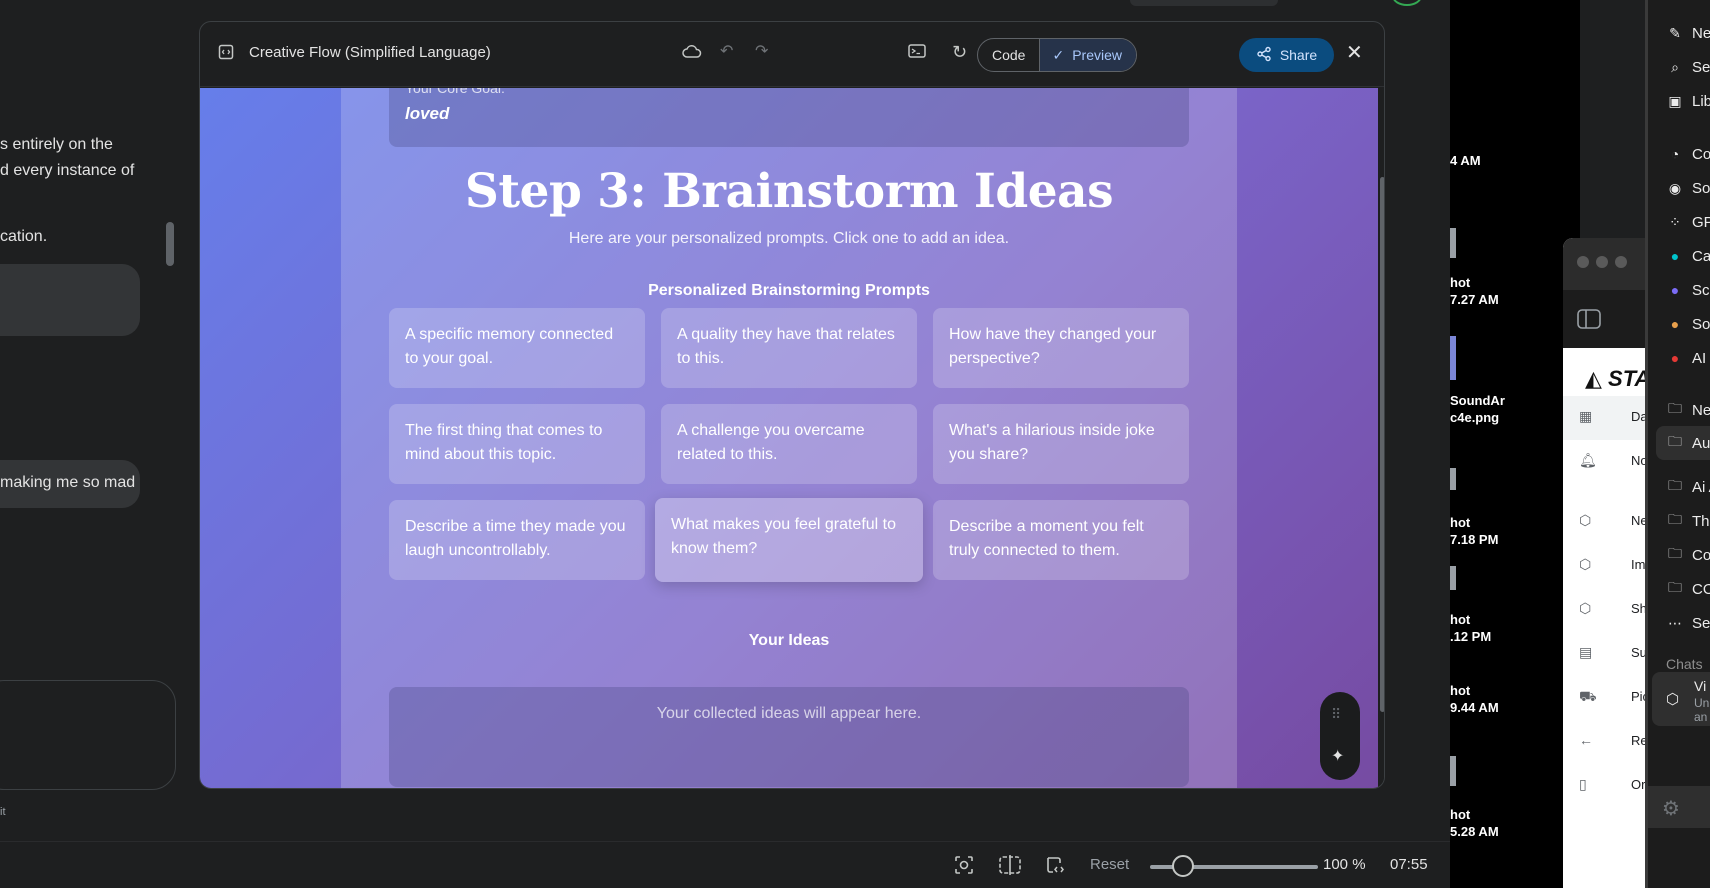 The image size is (1710, 888). Describe the element at coordinates (1673, 699) in the screenshot. I see `project-chat-icon: ⬡` at that location.